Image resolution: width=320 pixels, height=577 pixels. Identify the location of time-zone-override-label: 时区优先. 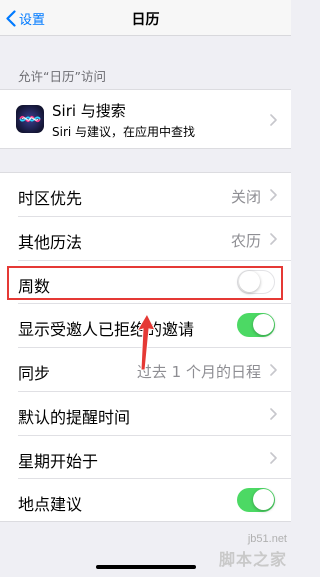
(50, 198).